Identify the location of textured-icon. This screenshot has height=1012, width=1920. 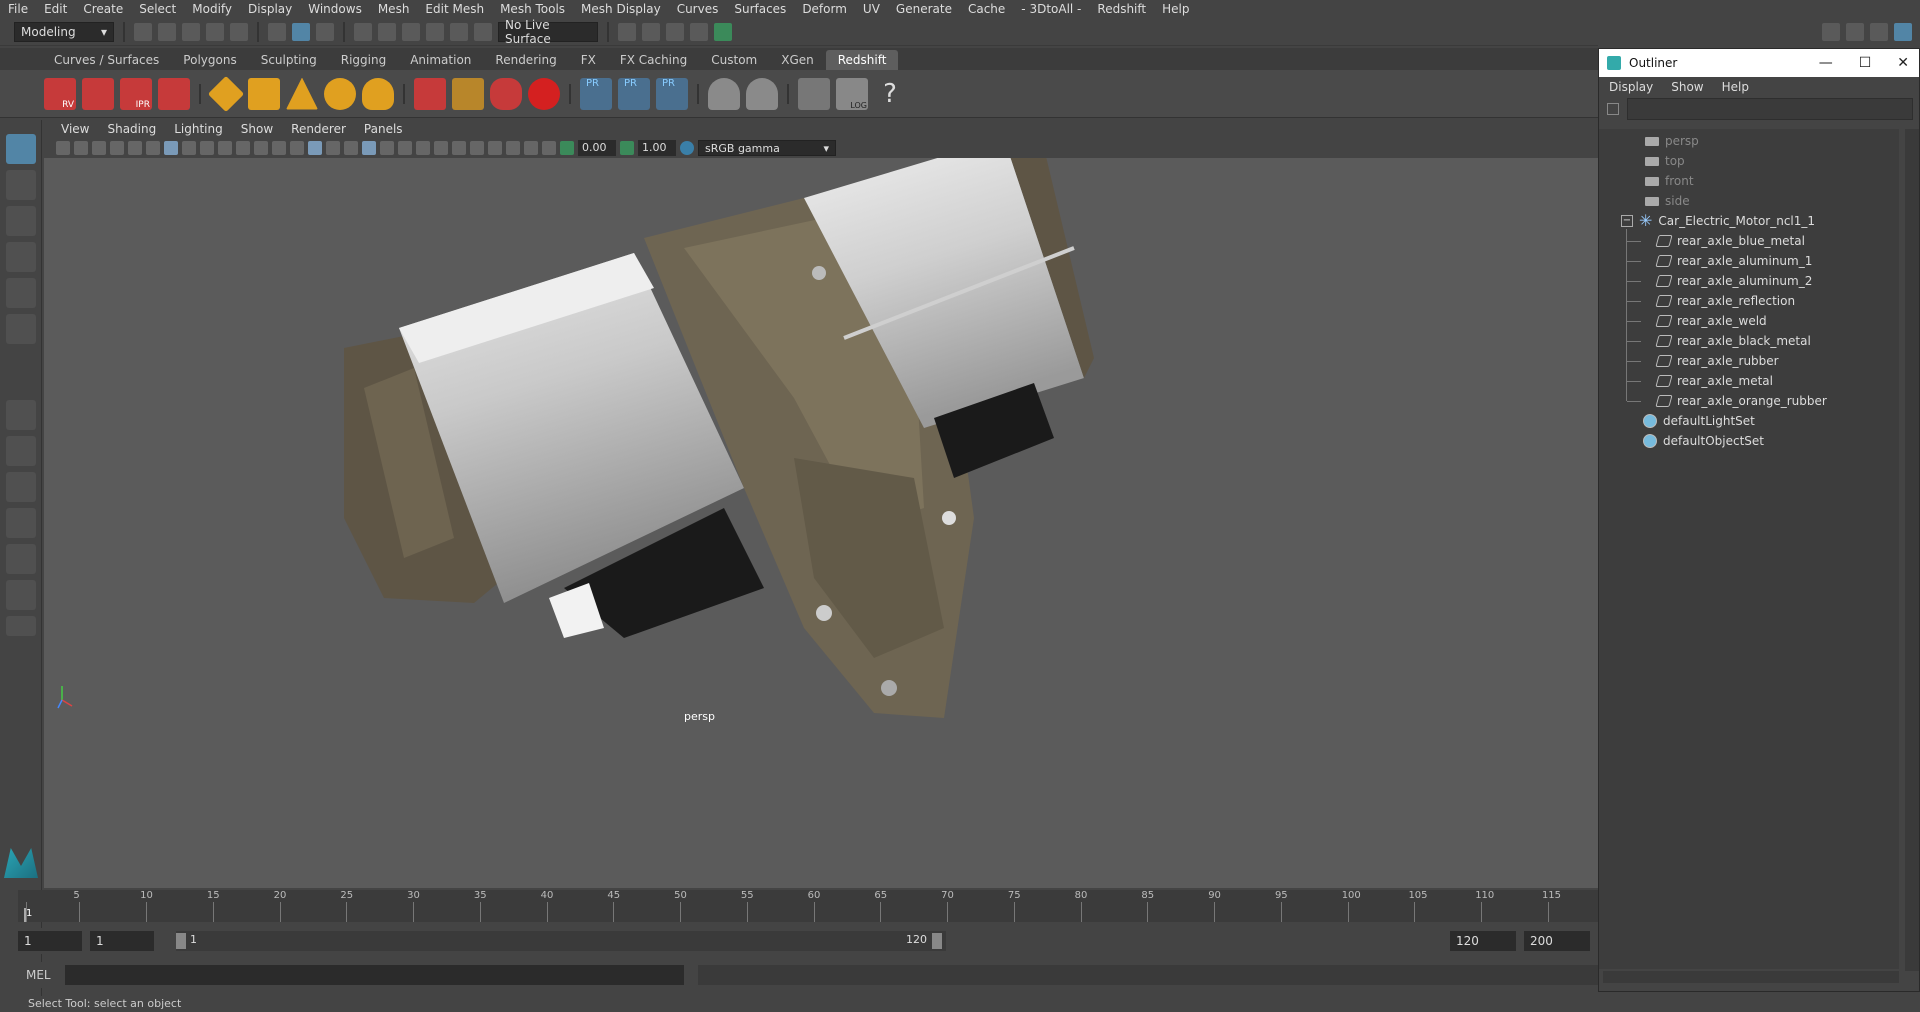
(351, 148).